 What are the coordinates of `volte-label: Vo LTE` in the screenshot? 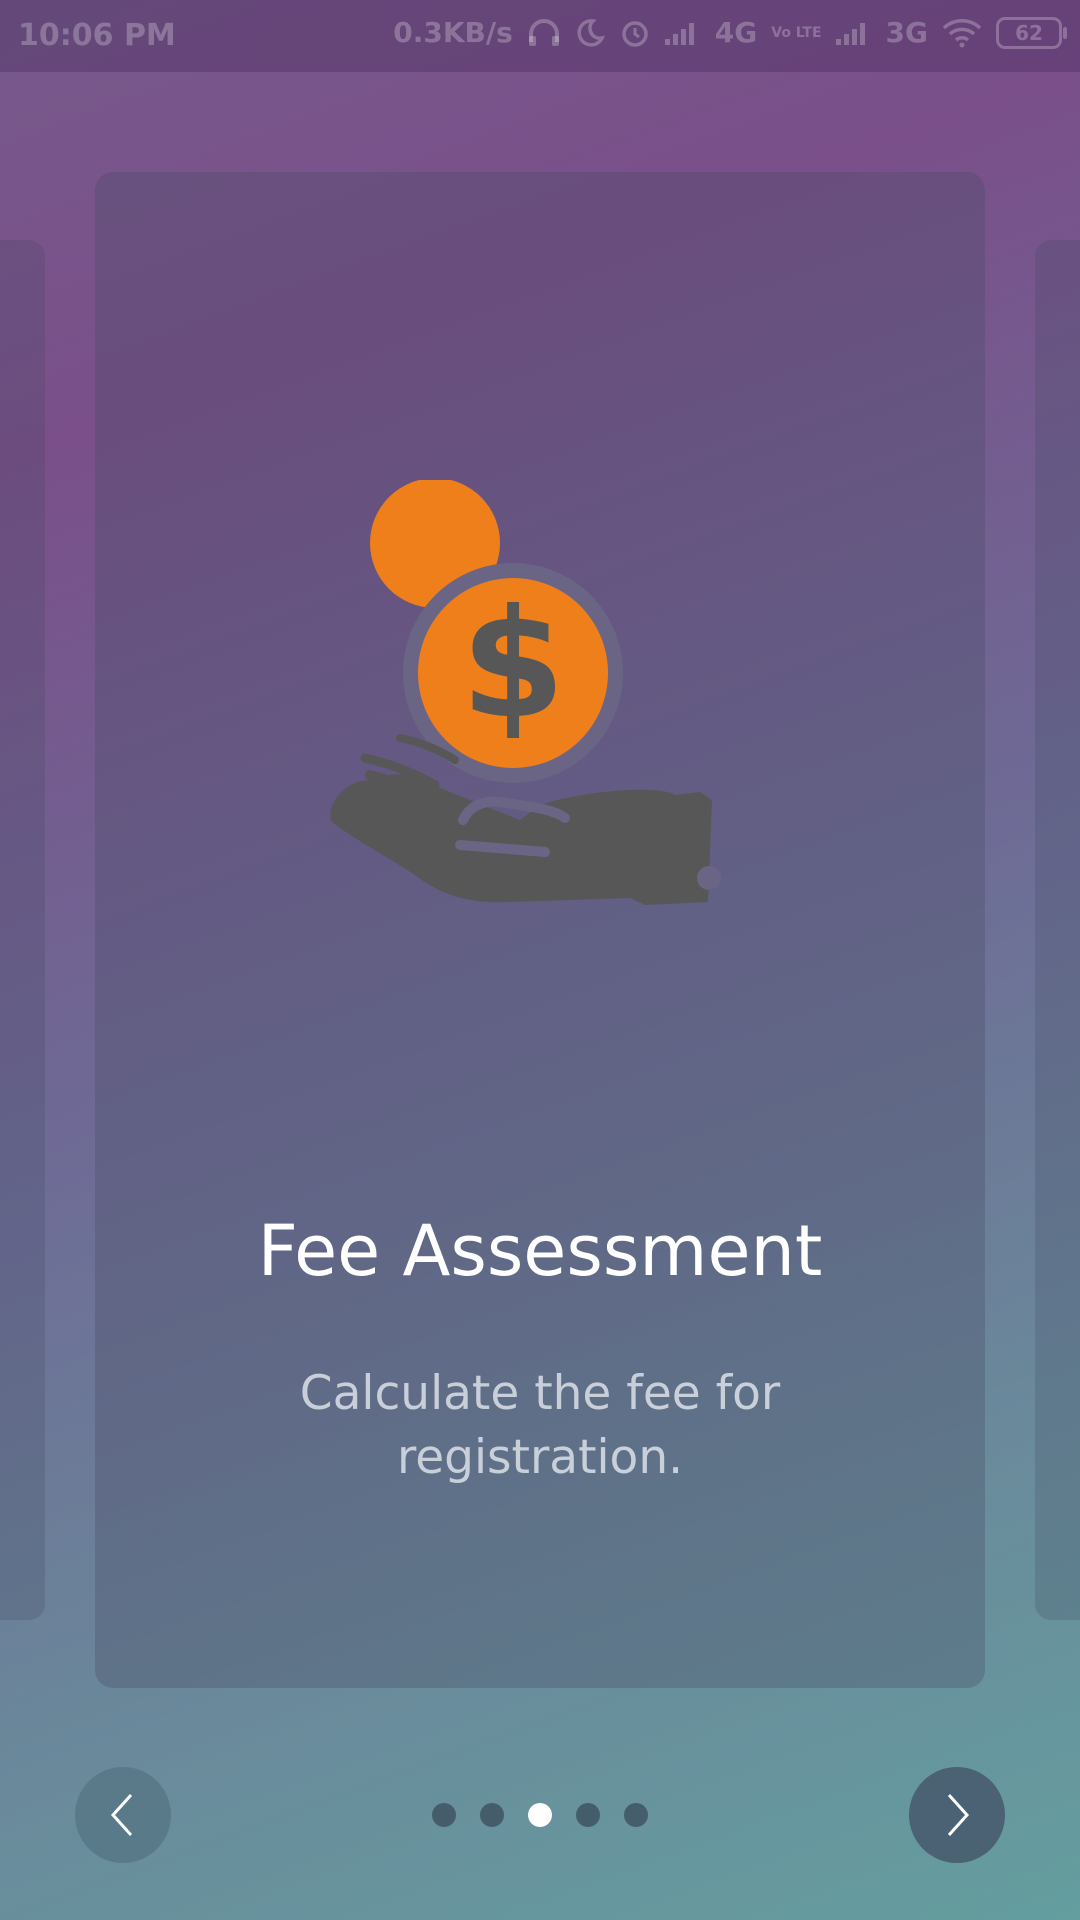 It's located at (796, 32).